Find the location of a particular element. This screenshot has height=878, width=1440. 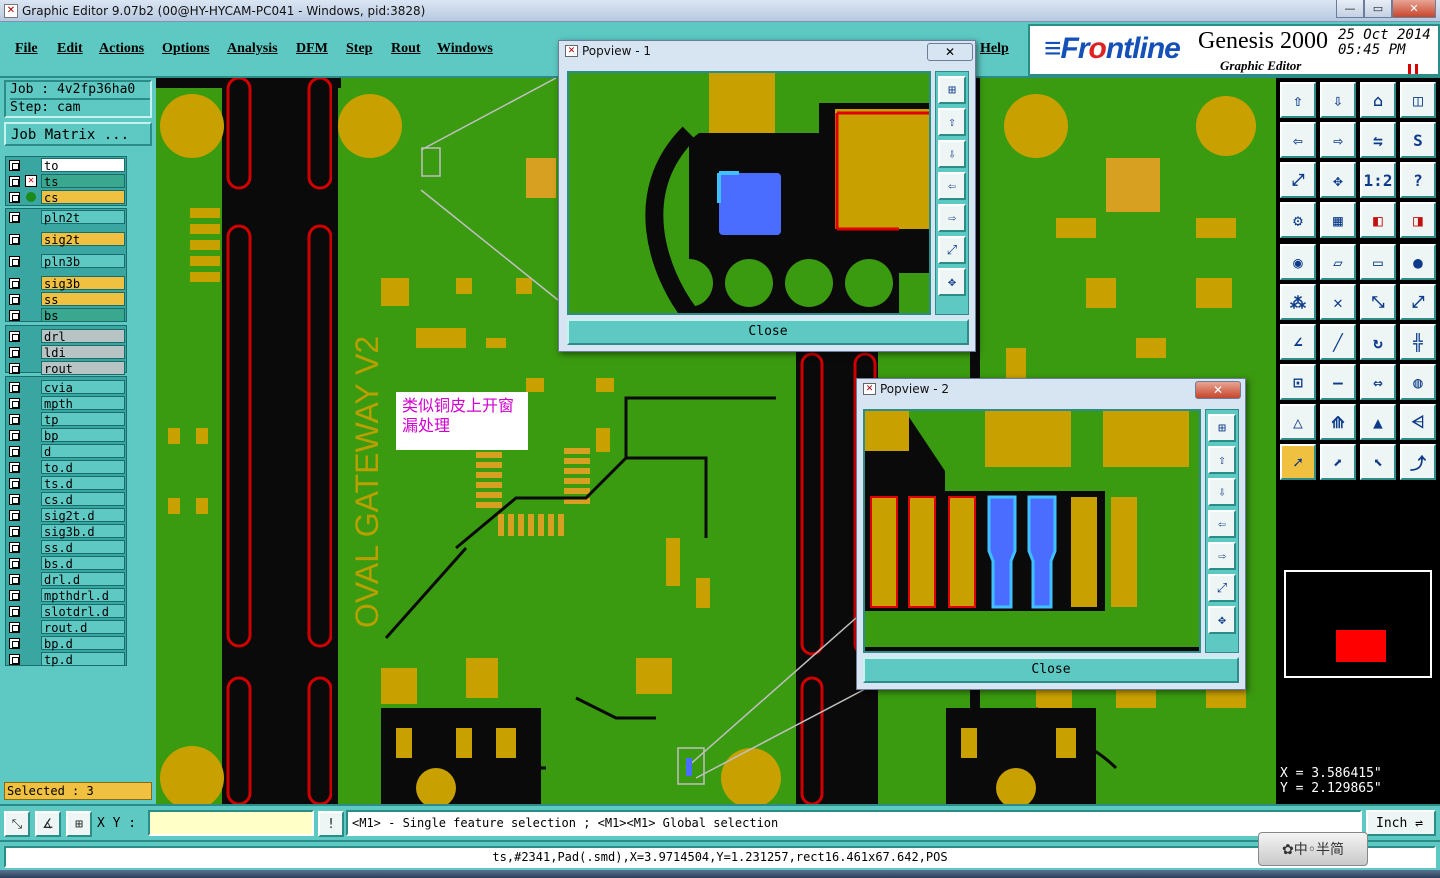

s-curve-icon: S is located at coordinates (1418, 140).